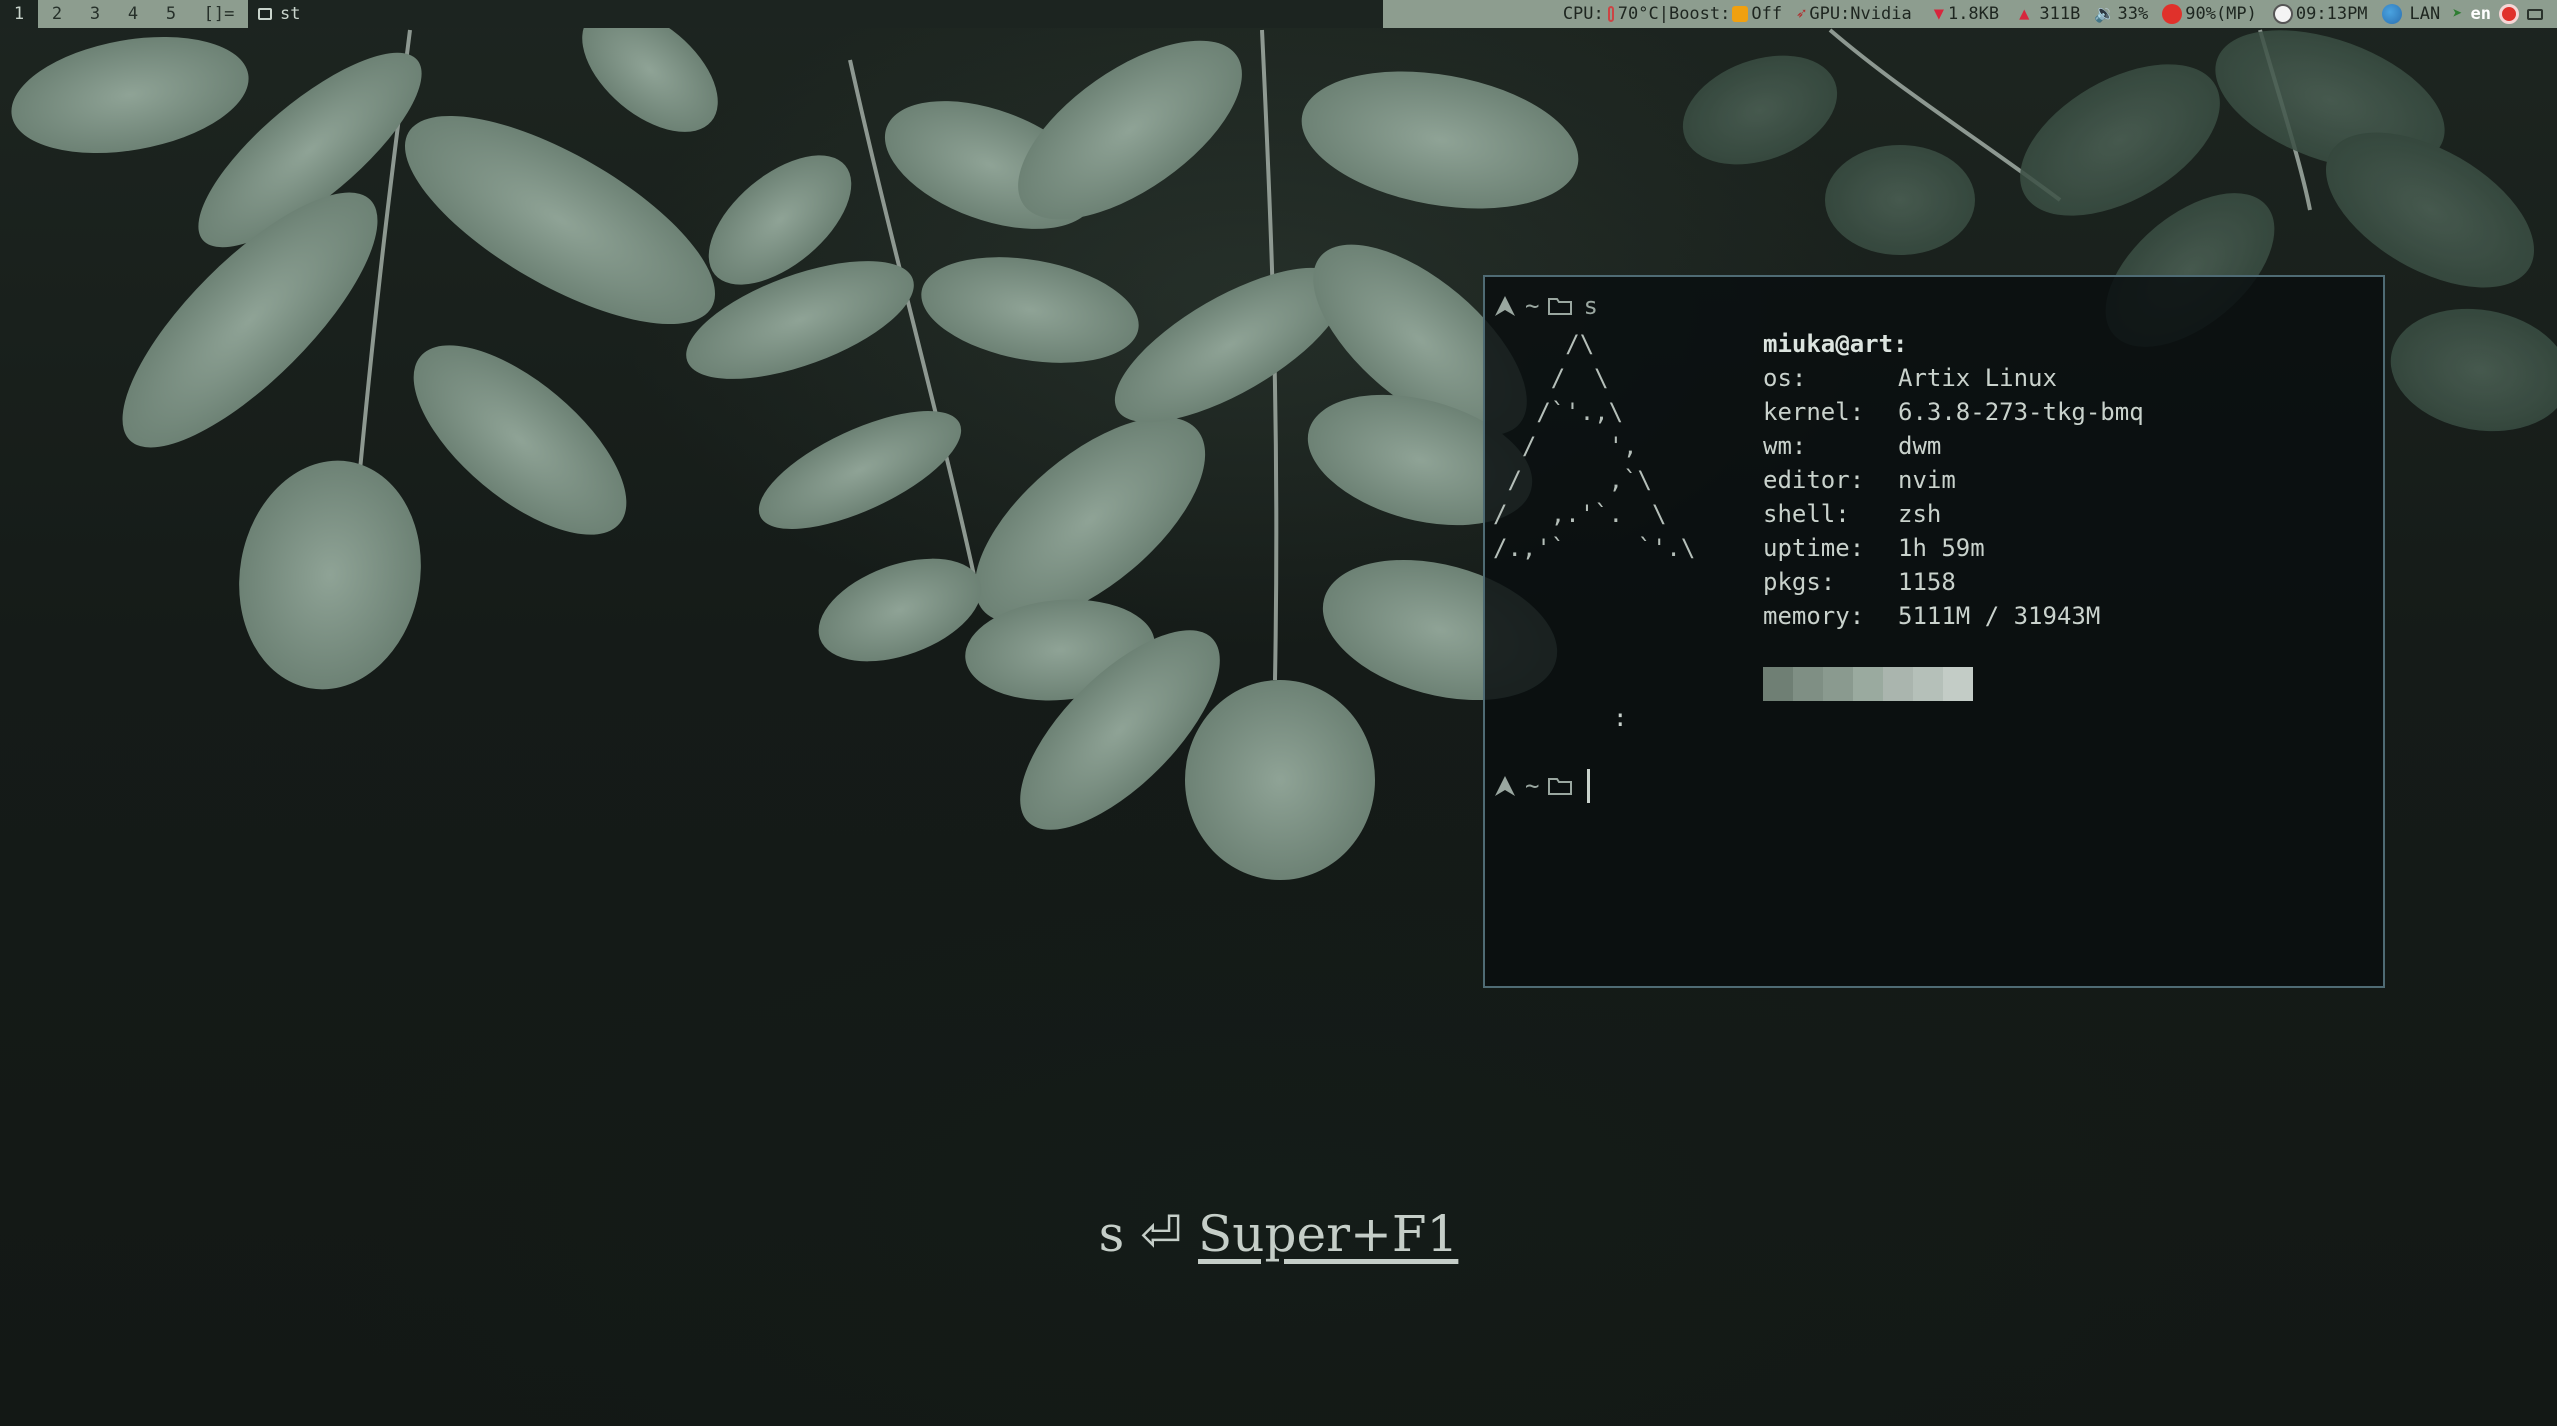  I want to click on cpu-status: CPU: 70°C |Boost: Off, so click(1672, 14).